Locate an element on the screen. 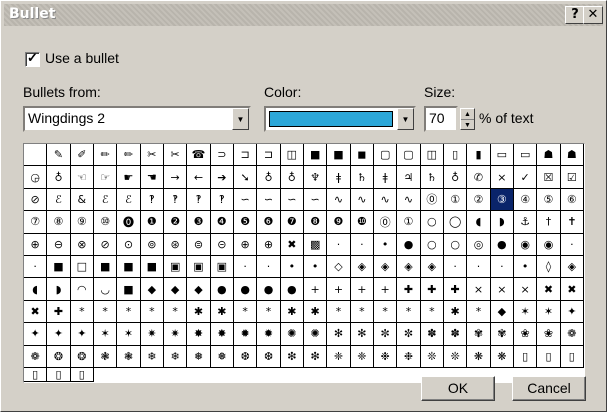  symbol-cell: ǂ is located at coordinates (339, 177).